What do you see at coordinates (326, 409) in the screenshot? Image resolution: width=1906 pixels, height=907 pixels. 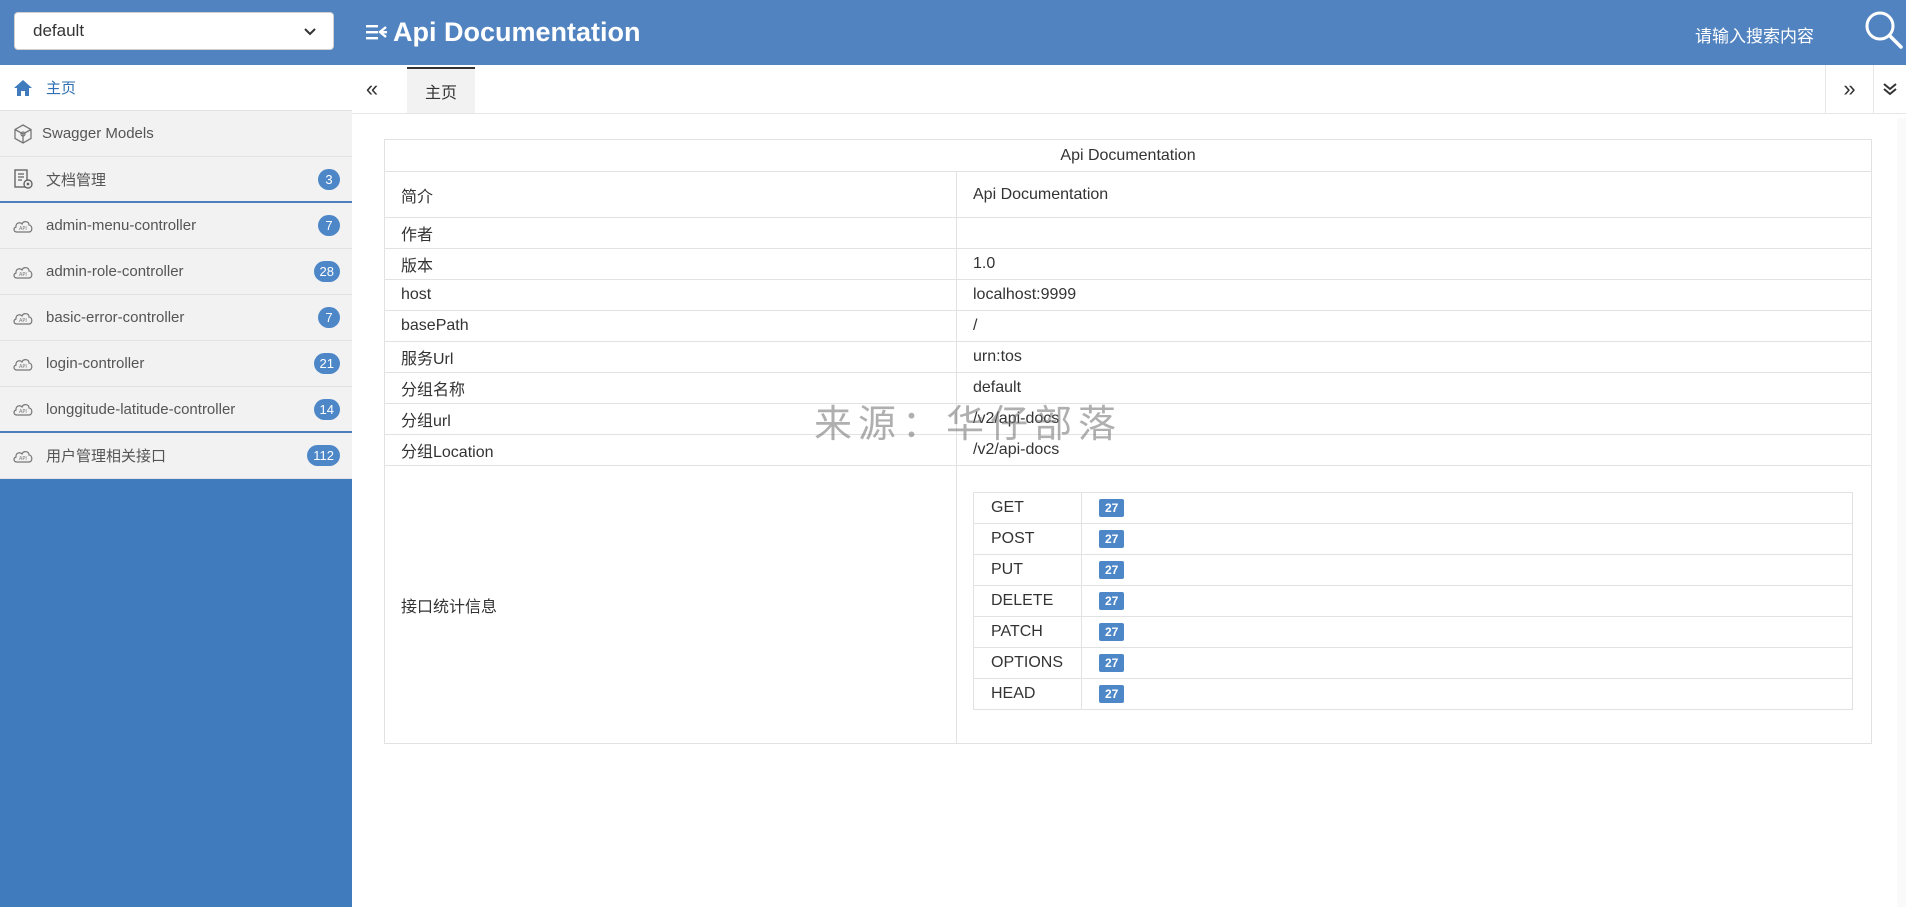 I see `count-badge: 14` at bounding box center [326, 409].